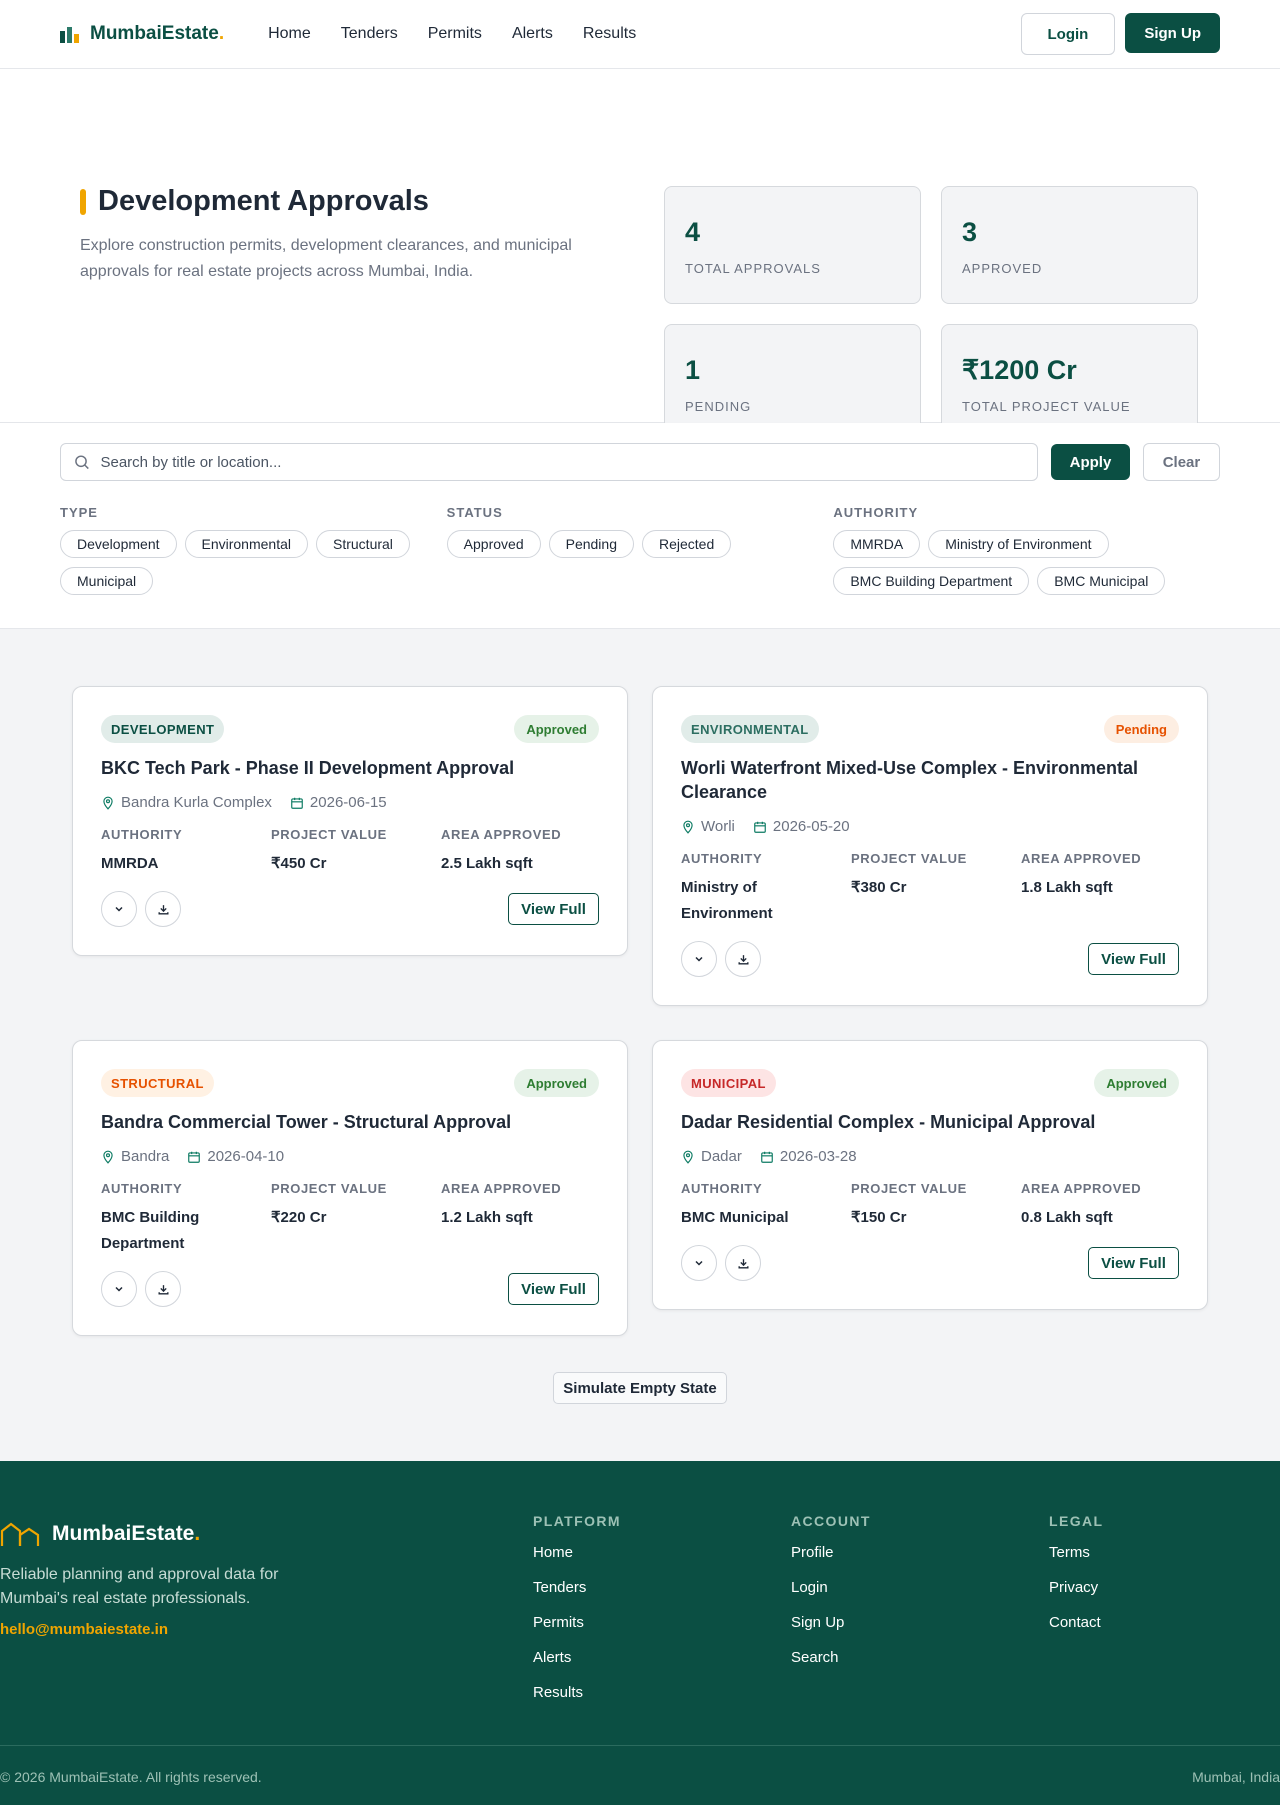 This screenshot has height=1805, width=1280. Describe the element at coordinates (831, 1595) in the screenshot. I see `footer-link-login: Login` at that location.